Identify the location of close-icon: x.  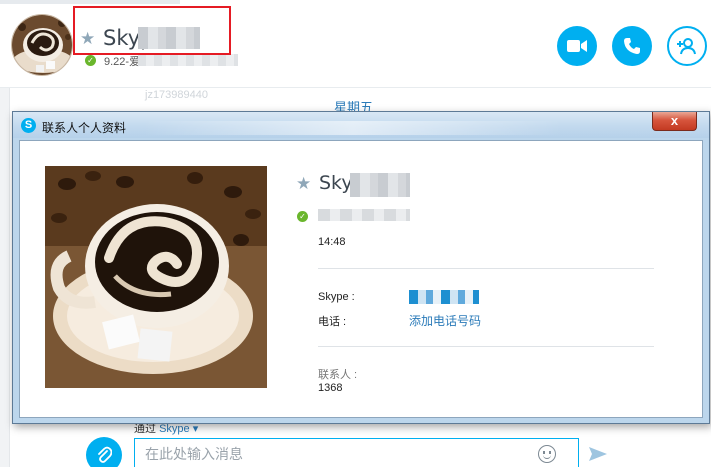
(674, 120).